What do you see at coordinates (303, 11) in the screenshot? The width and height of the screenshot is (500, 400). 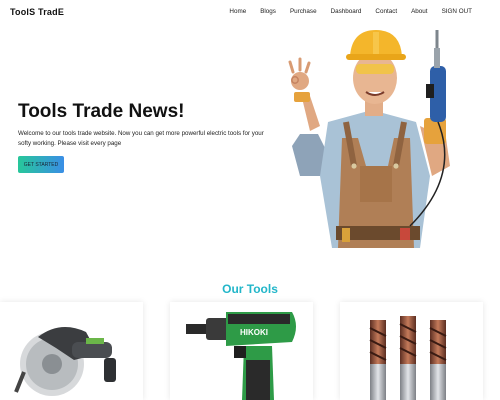 I see `nav-purchase: Purchase` at bounding box center [303, 11].